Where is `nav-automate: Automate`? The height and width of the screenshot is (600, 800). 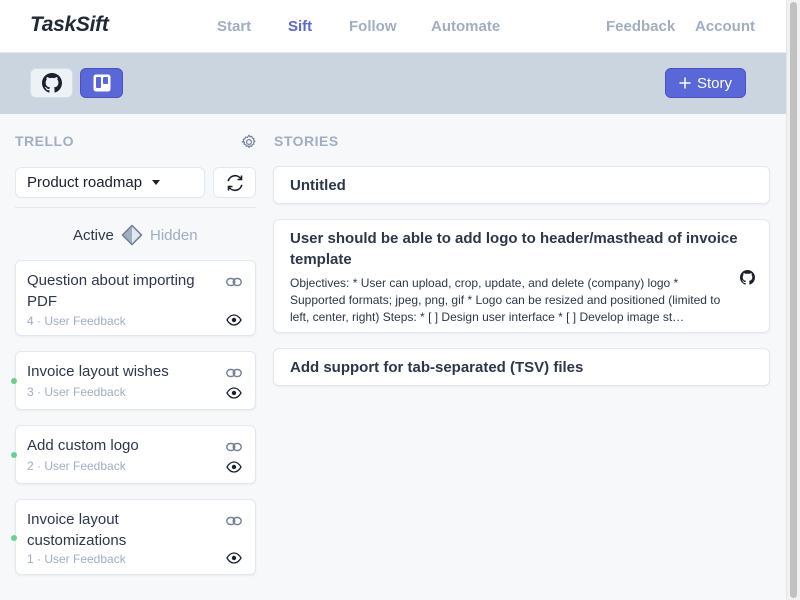 nav-automate: Automate is located at coordinates (465, 26).